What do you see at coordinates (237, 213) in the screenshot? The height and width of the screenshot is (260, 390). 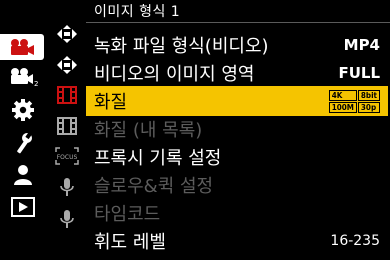 I see `menu-item-time-code: 타임코드` at bounding box center [237, 213].